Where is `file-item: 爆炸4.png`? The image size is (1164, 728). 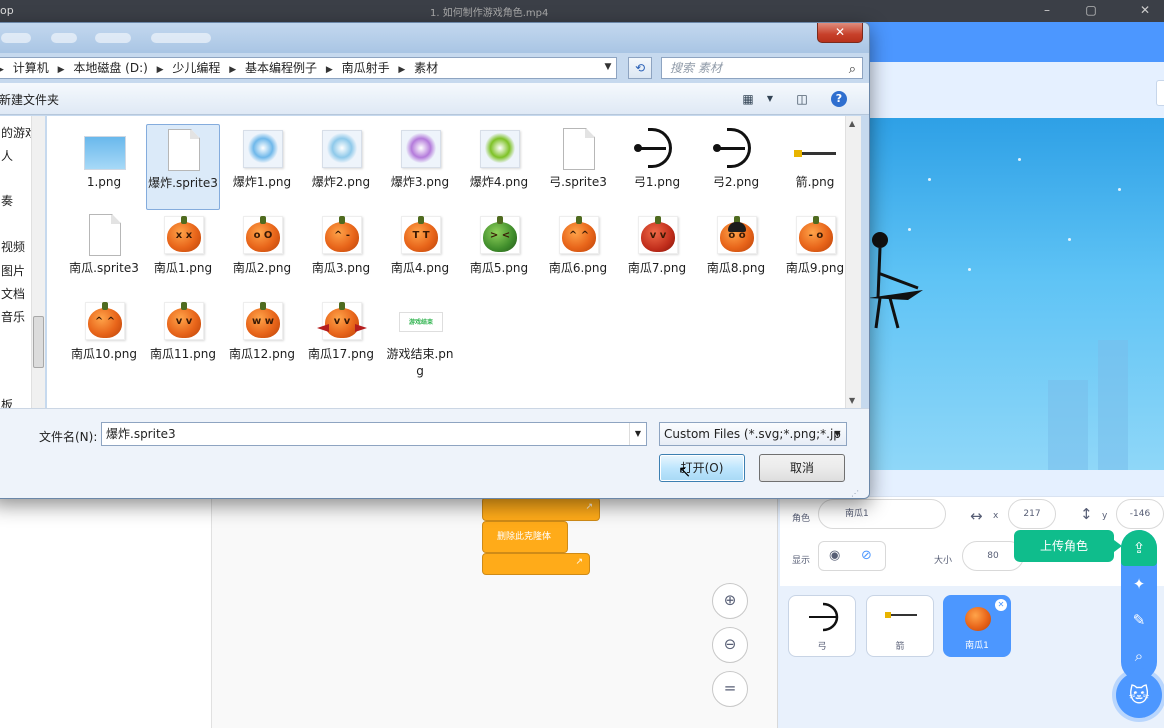 file-item: 爆炸4.png is located at coordinates (499, 167).